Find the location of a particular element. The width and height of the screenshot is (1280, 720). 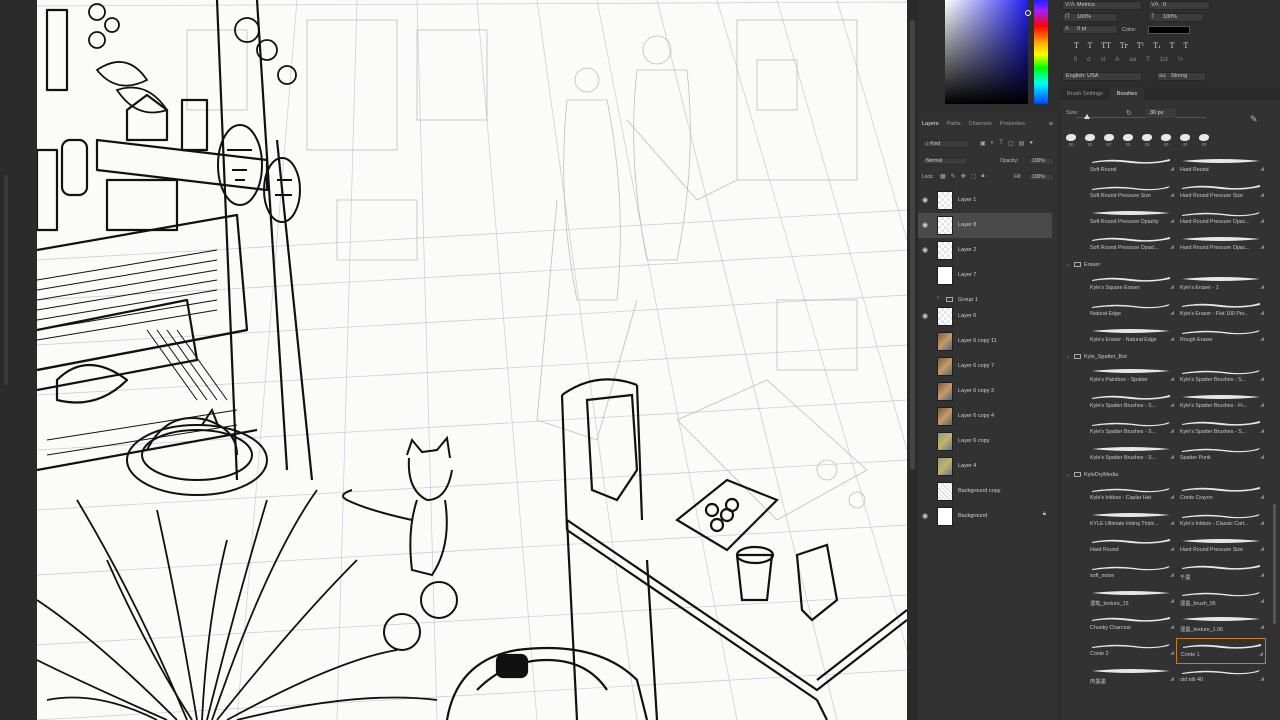

layer-row: ◉ Layer 6 is located at coordinates (985, 316).